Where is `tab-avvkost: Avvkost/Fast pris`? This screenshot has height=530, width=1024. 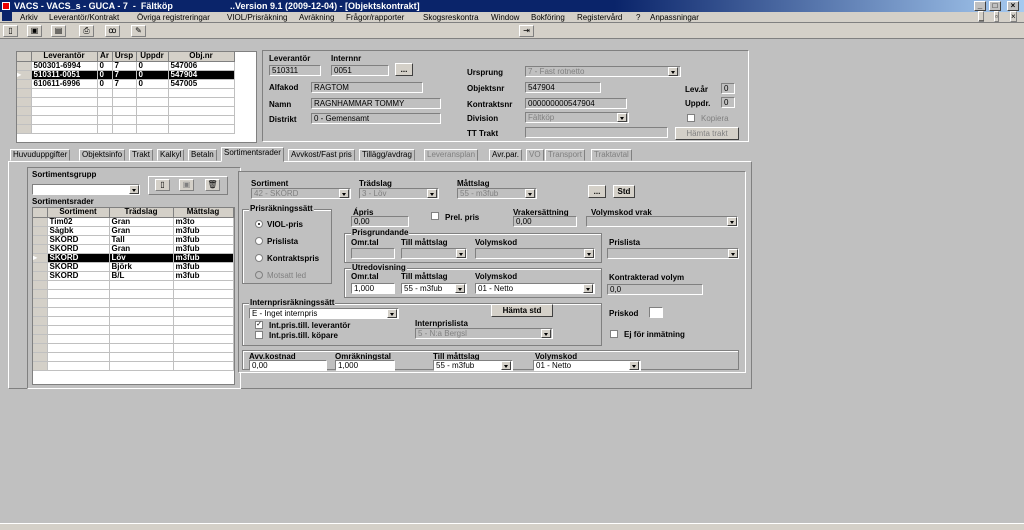 tab-avvkost: Avvkost/Fast pris is located at coordinates (321, 155).